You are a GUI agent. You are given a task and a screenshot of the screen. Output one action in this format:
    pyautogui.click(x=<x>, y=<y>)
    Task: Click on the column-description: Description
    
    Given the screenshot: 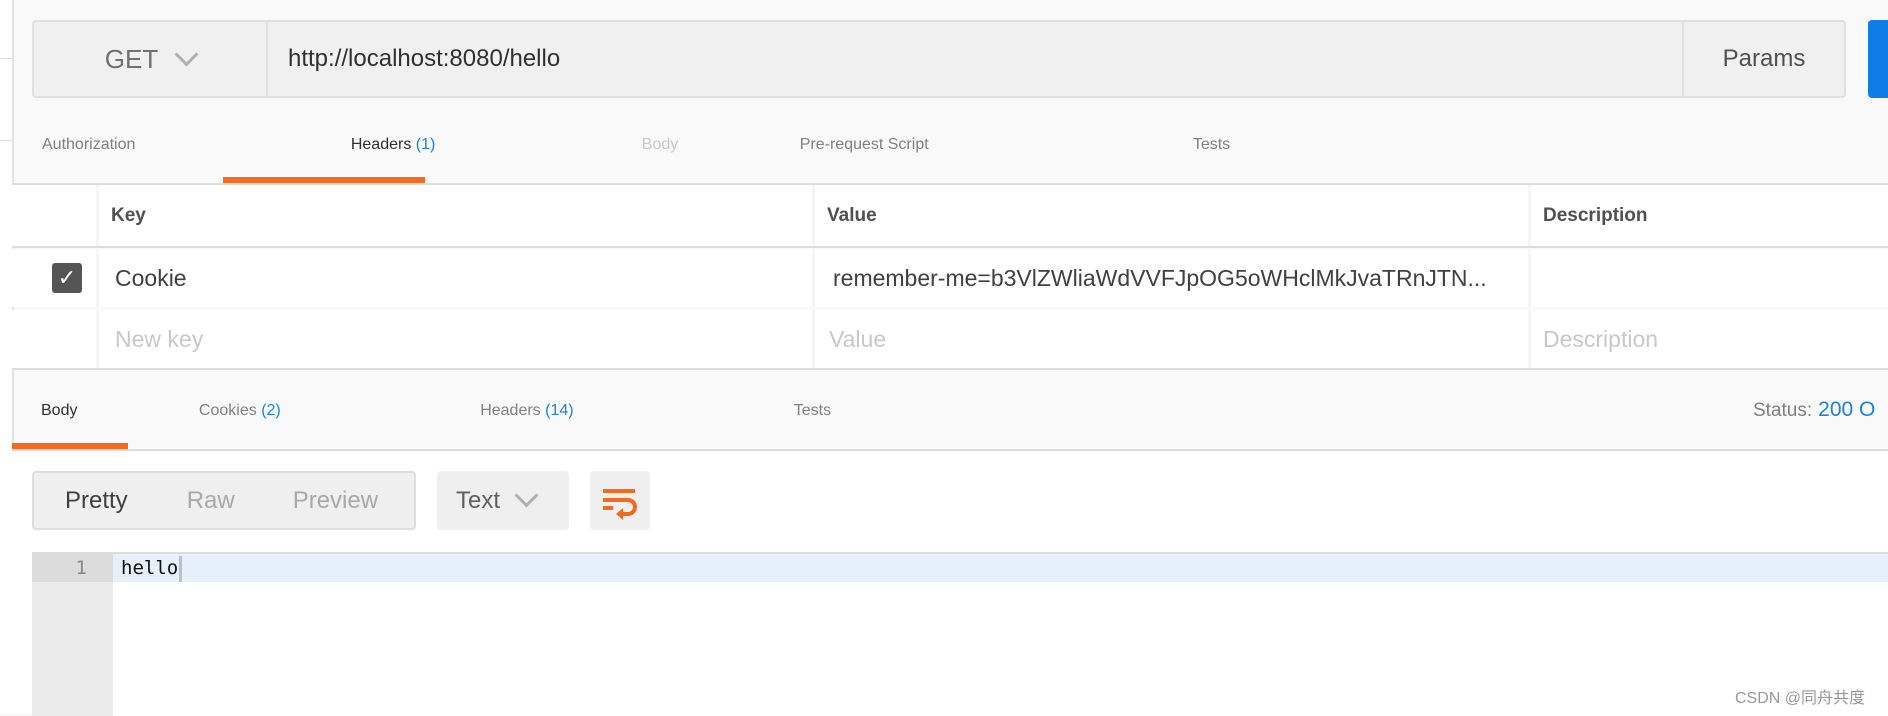 What is the action you would take?
    pyautogui.click(x=1708, y=215)
    